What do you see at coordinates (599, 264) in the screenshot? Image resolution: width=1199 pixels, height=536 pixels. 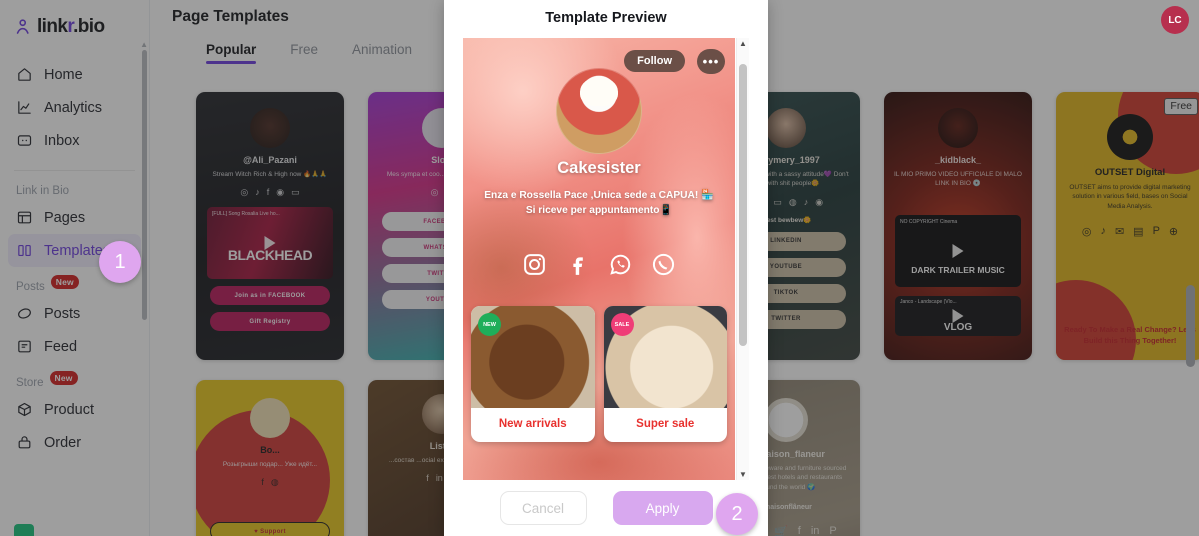 I see `preview-social-row` at bounding box center [599, 264].